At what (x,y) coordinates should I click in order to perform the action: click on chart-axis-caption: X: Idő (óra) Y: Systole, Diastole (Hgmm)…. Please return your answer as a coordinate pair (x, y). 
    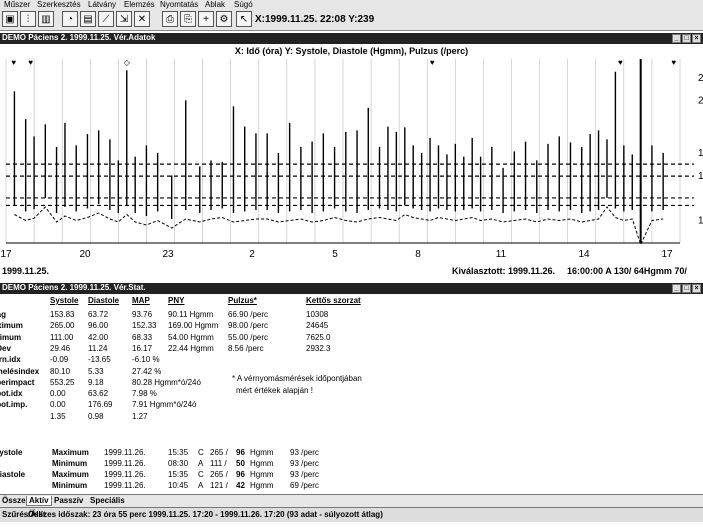
    Looking at the image, I should click on (351, 51).